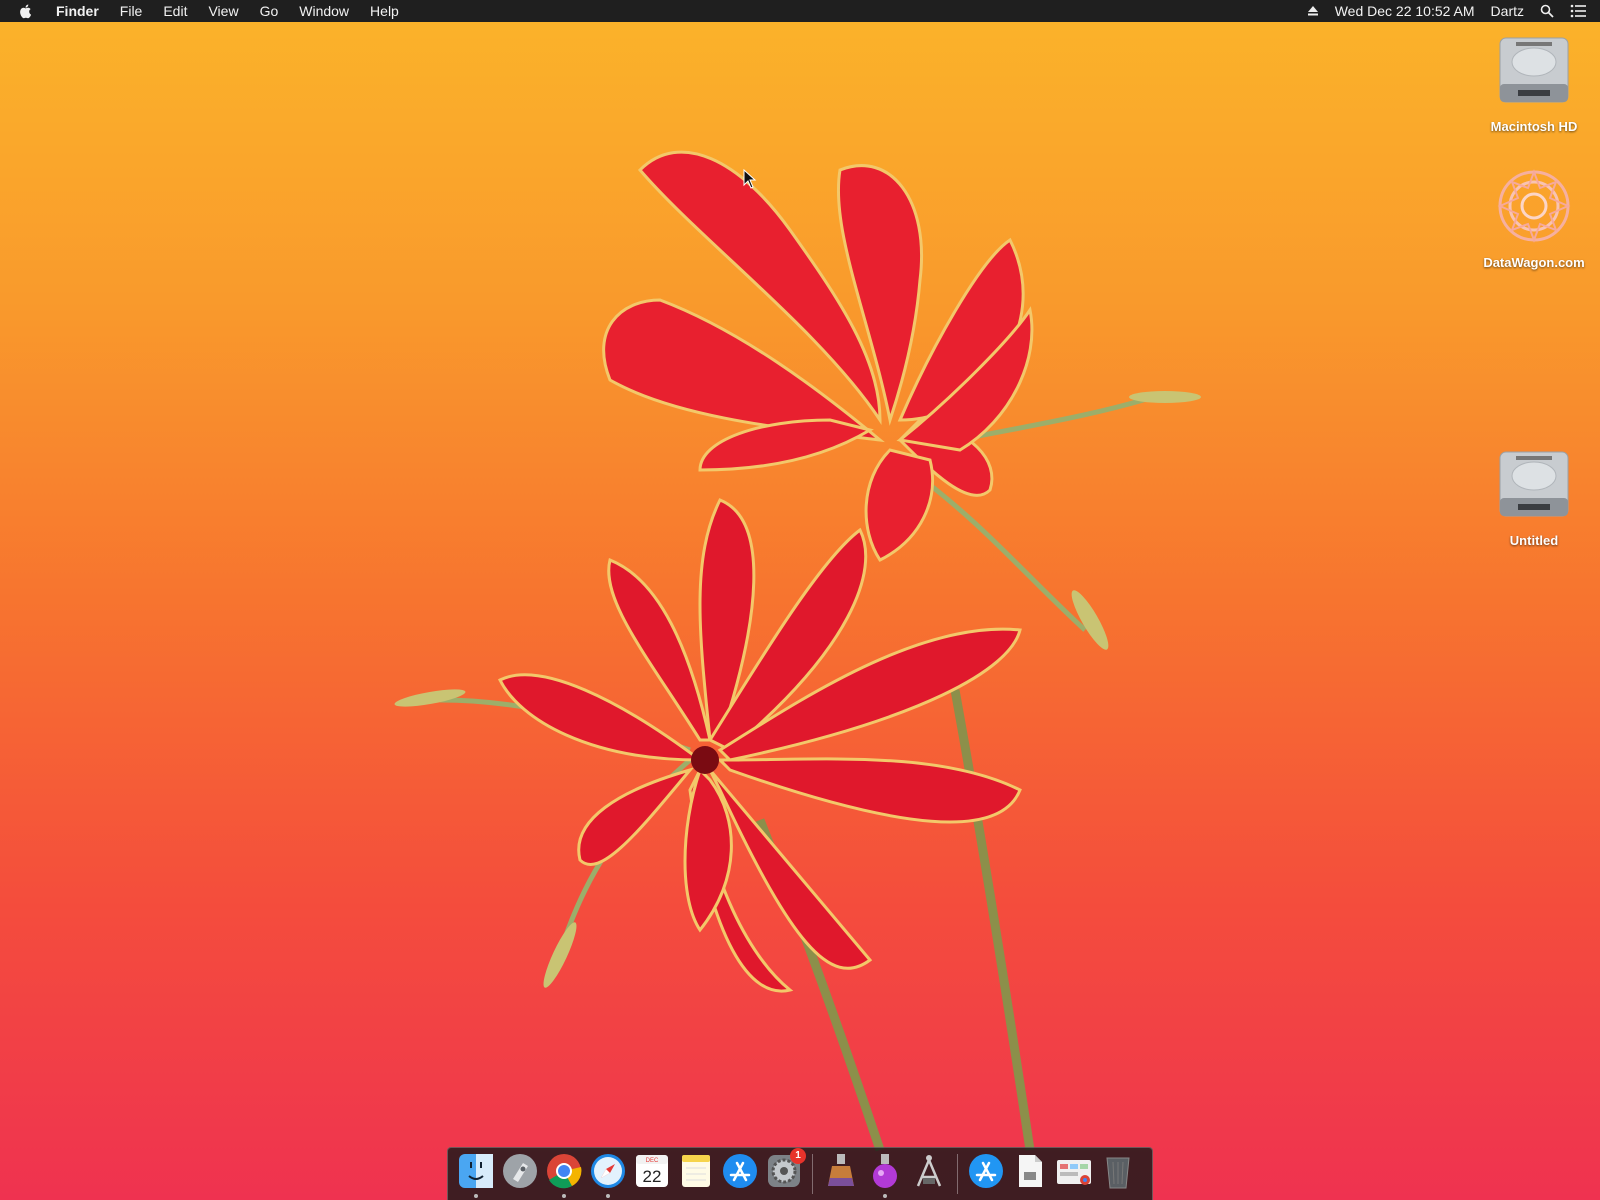  I want to click on menu-file: File, so click(131, 11).